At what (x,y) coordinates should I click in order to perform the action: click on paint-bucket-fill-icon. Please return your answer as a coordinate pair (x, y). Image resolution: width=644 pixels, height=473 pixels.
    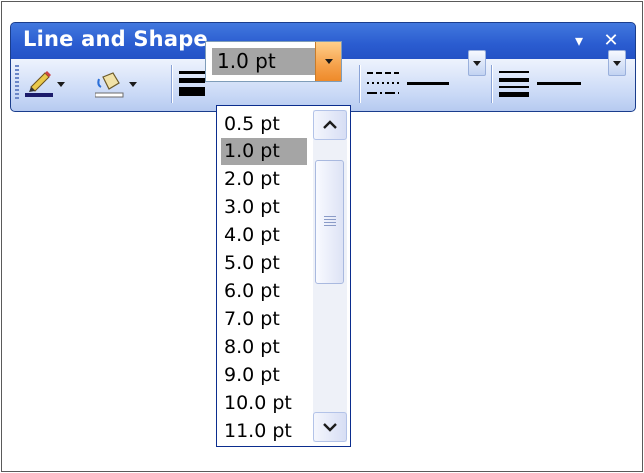
    Looking at the image, I should click on (109, 85).